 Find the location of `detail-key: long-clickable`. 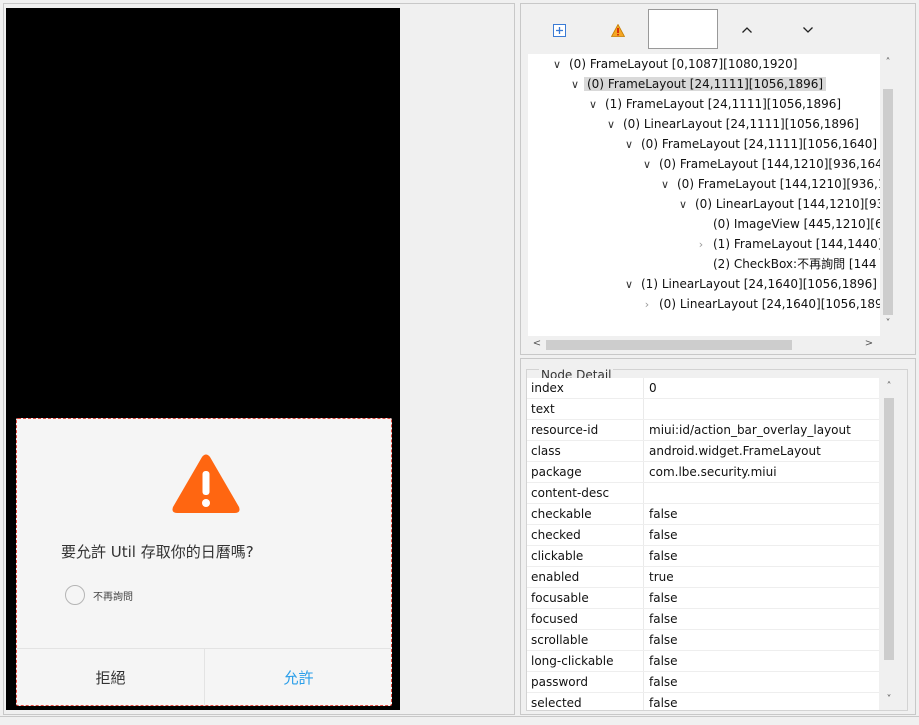

detail-key: long-clickable is located at coordinates (572, 661).